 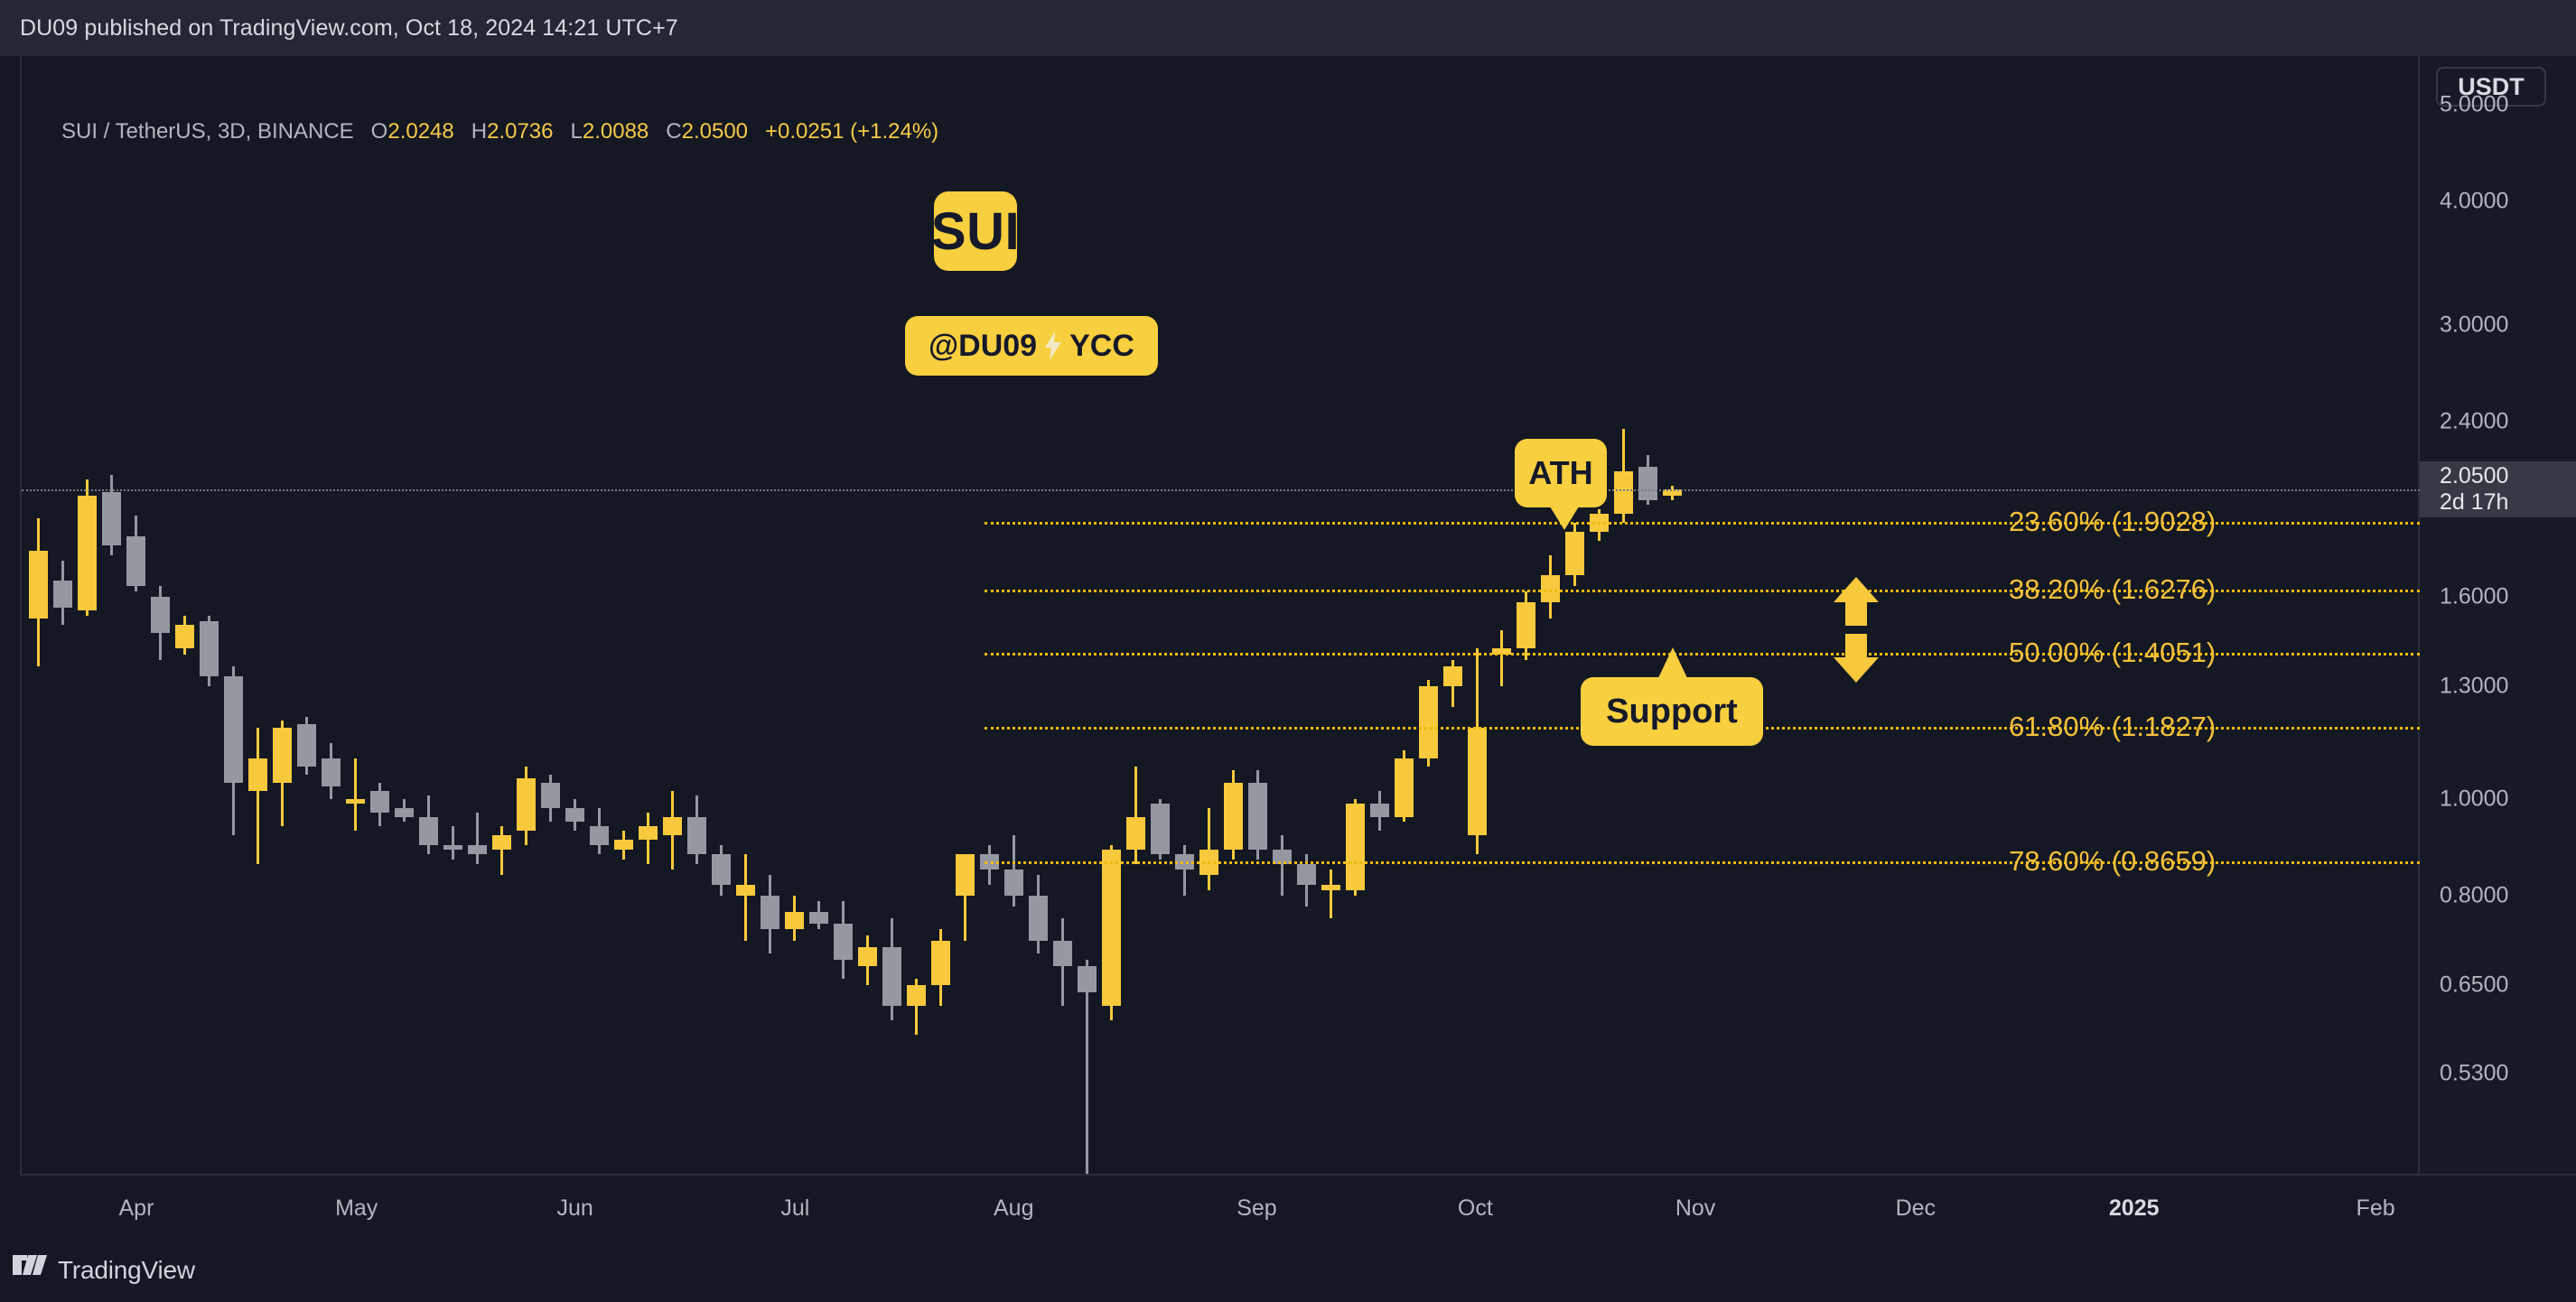 What do you see at coordinates (1031, 346) in the screenshot?
I see `author-handle-badge: @DU09 YCC` at bounding box center [1031, 346].